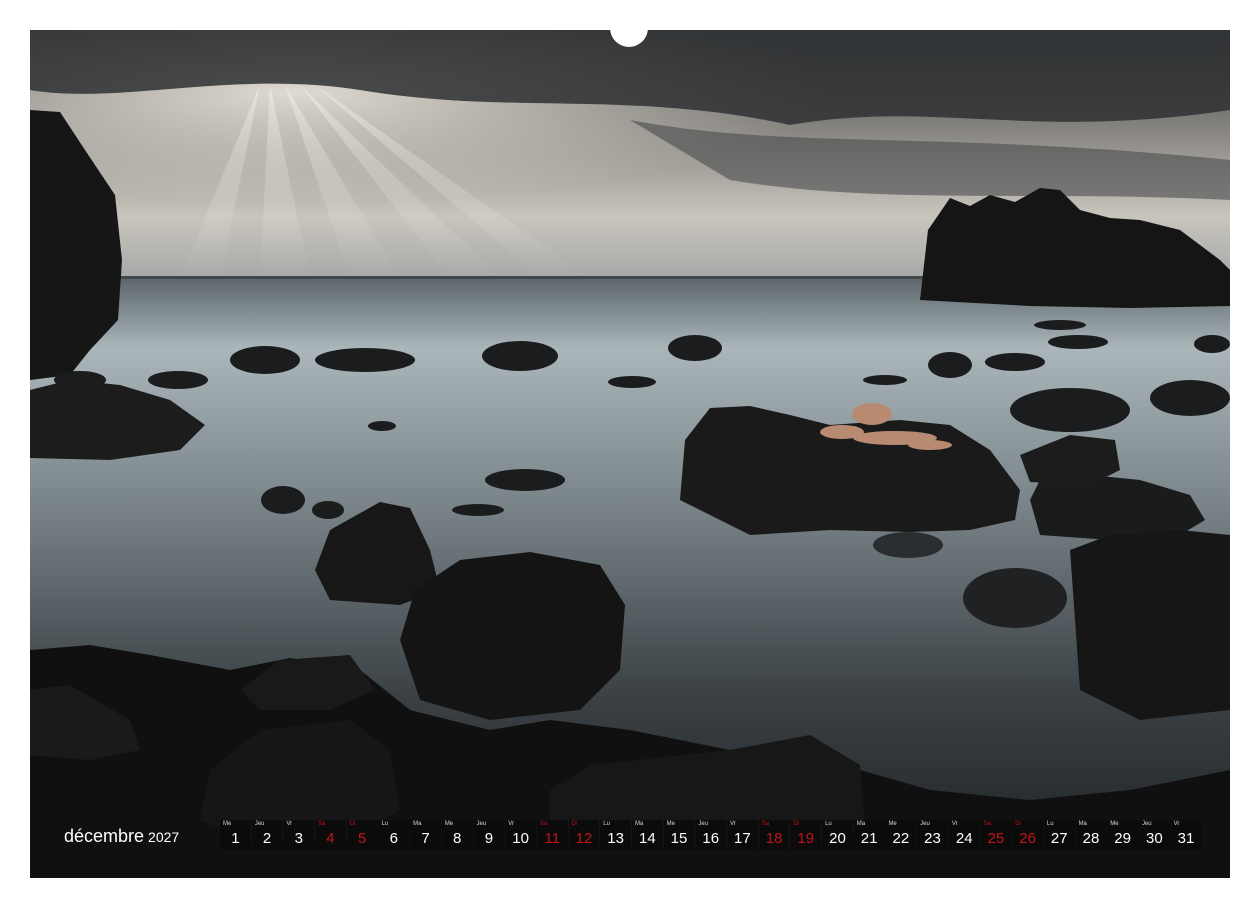 This screenshot has height=908, width=1260. Describe the element at coordinates (520, 835) in the screenshot. I see `day-cell: Vr 10` at that location.